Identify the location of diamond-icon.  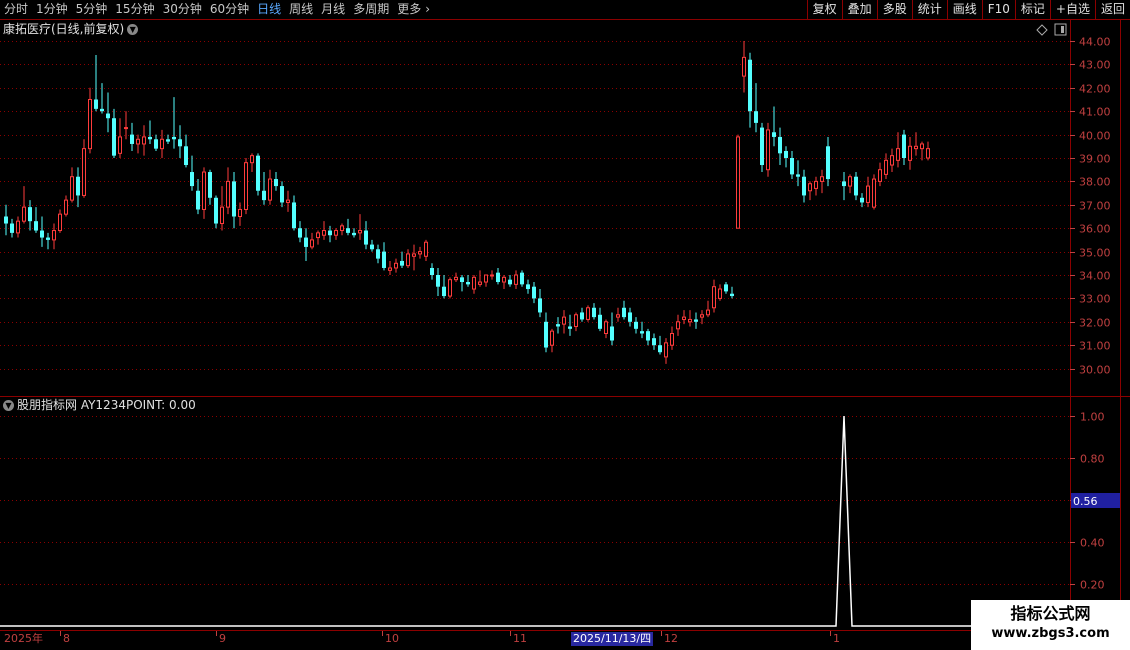
(1042, 30).